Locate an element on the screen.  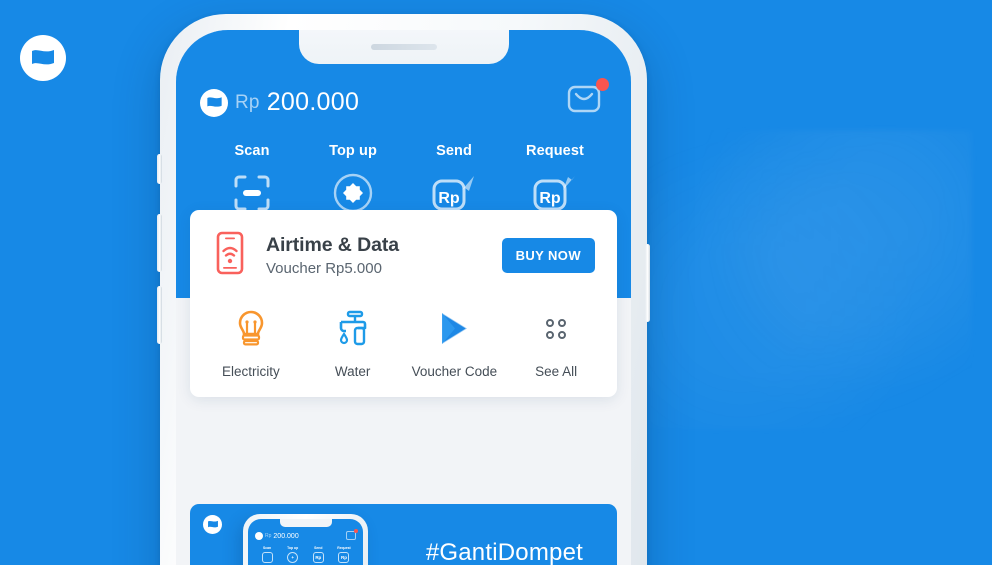
mini-balance-row: Rp 200.000 is located at coordinates (305, 536).